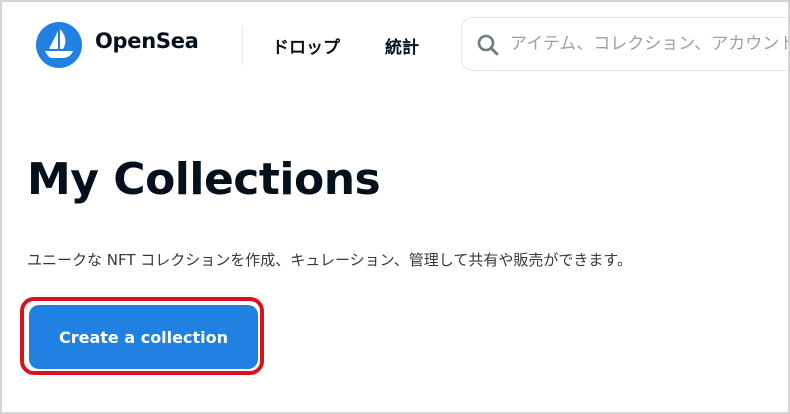  What do you see at coordinates (402, 45) in the screenshot?
I see `nav-item-stats: 統計` at bounding box center [402, 45].